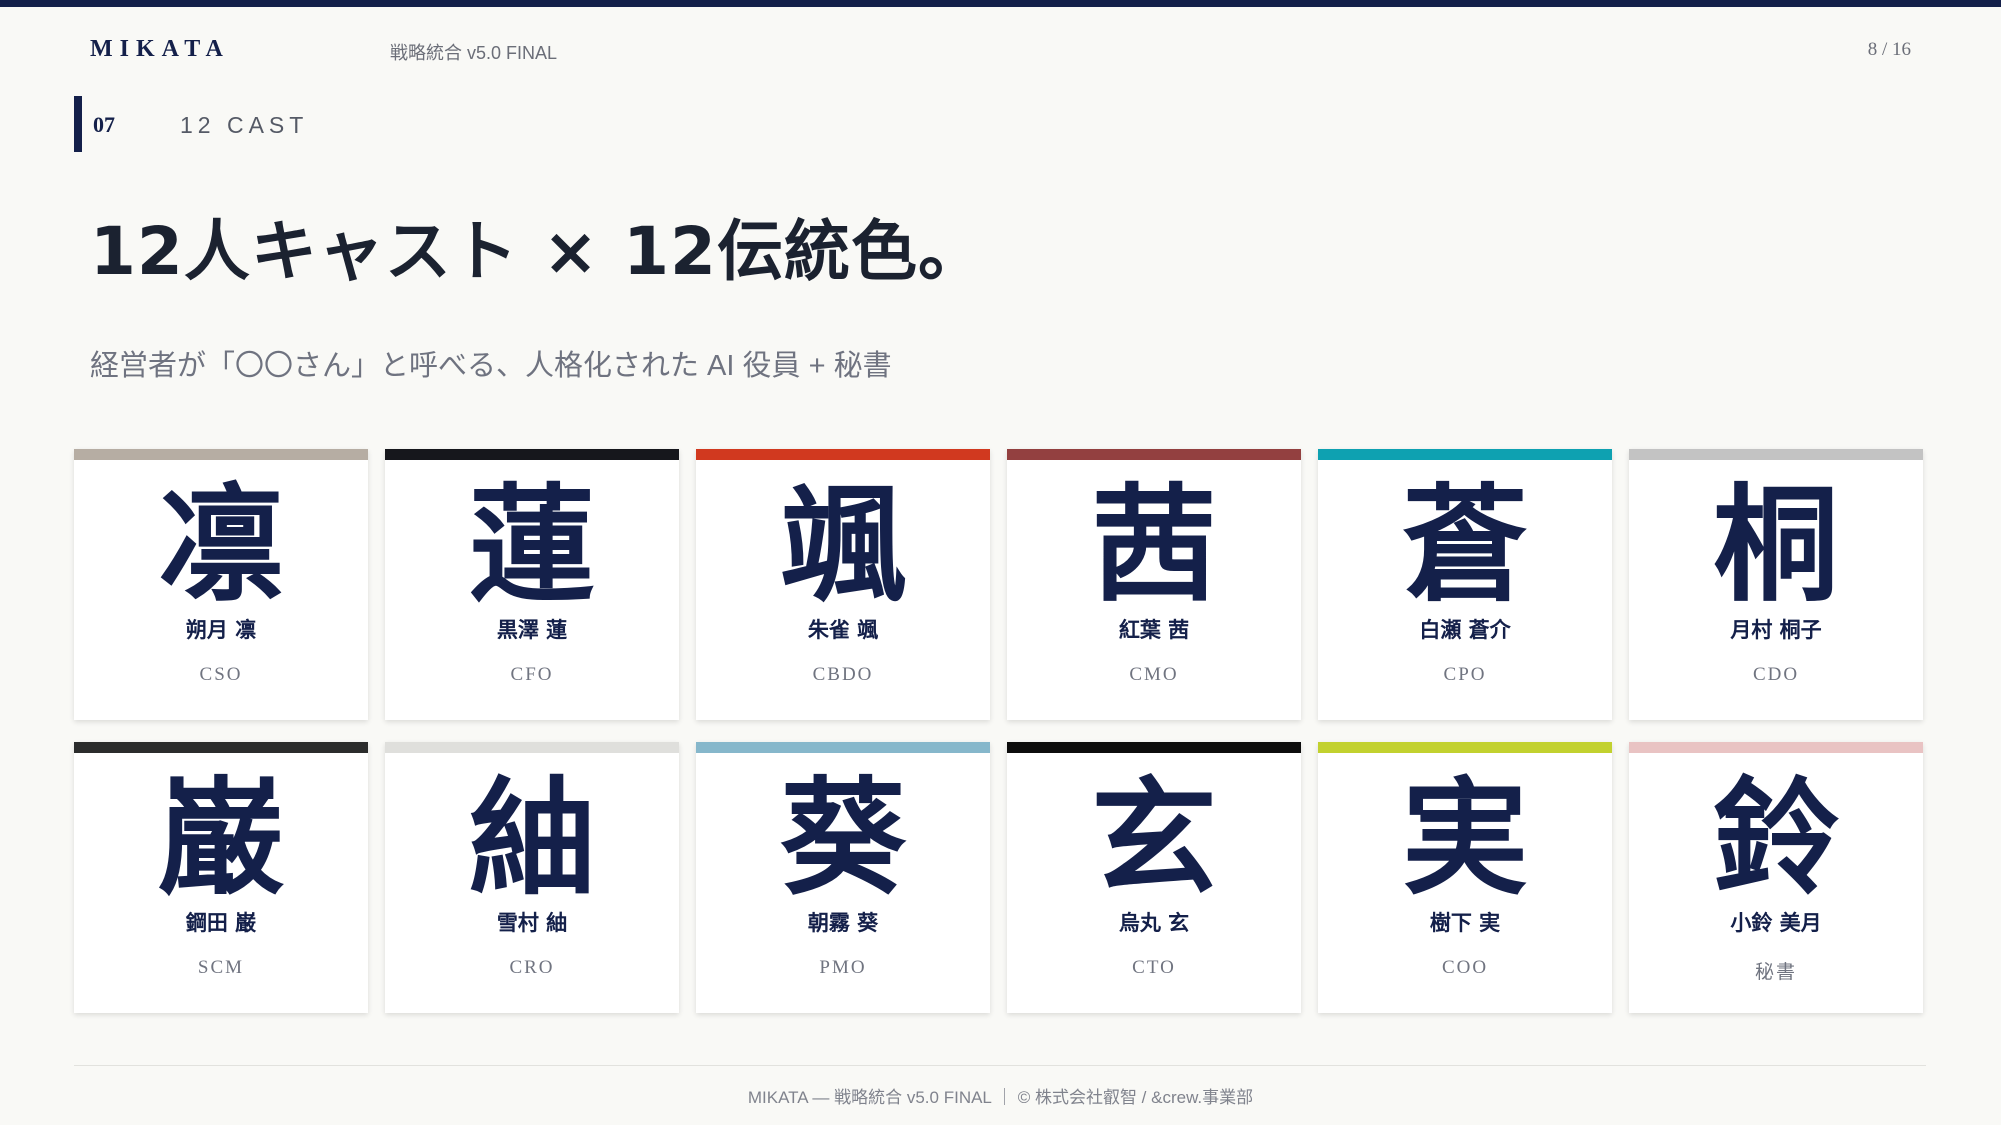  I want to click on cast-name: 烏丸 玄, so click(1154, 922).